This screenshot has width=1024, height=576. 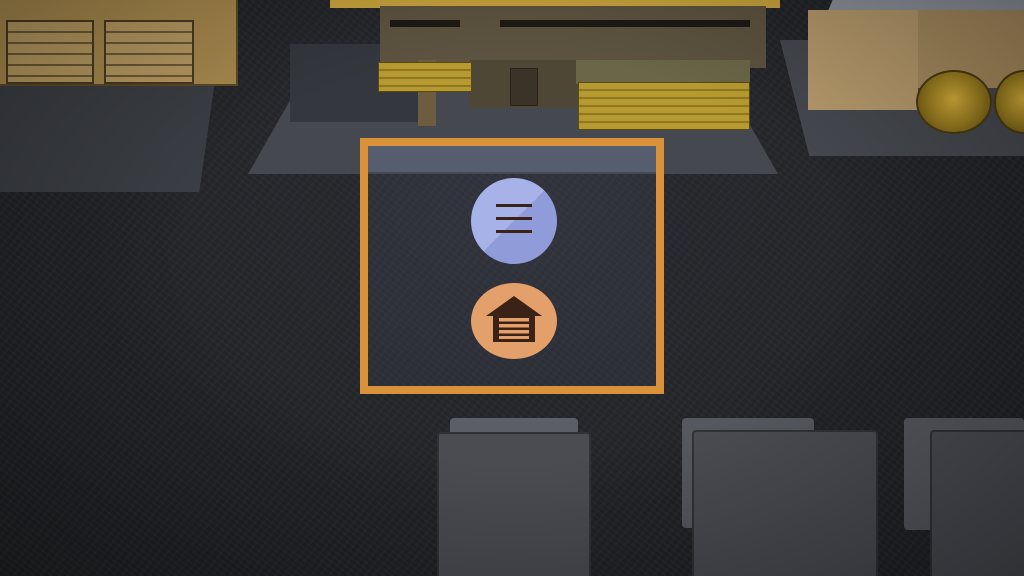 I want to click on menu-button, so click(x=514, y=221).